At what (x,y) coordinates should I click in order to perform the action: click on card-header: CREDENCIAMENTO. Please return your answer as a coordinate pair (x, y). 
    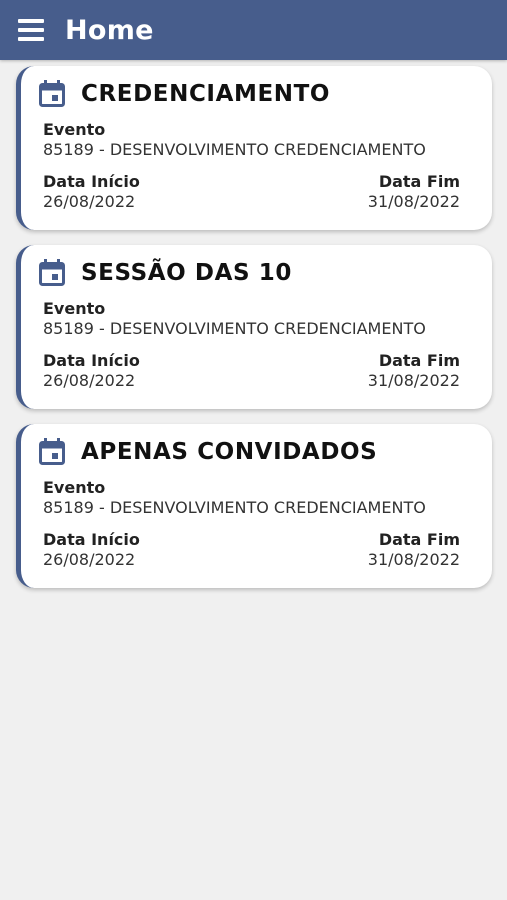
    Looking at the image, I should click on (184, 94).